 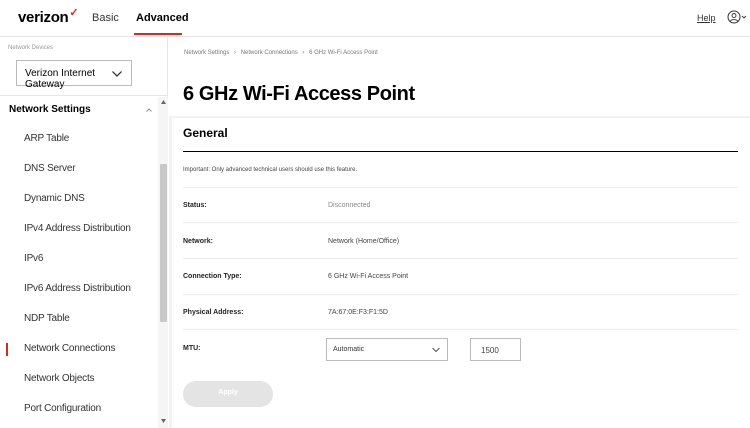 What do you see at coordinates (299, 94) in the screenshot?
I see `page-title: 6 GHz Wi-Fi Access Point` at bounding box center [299, 94].